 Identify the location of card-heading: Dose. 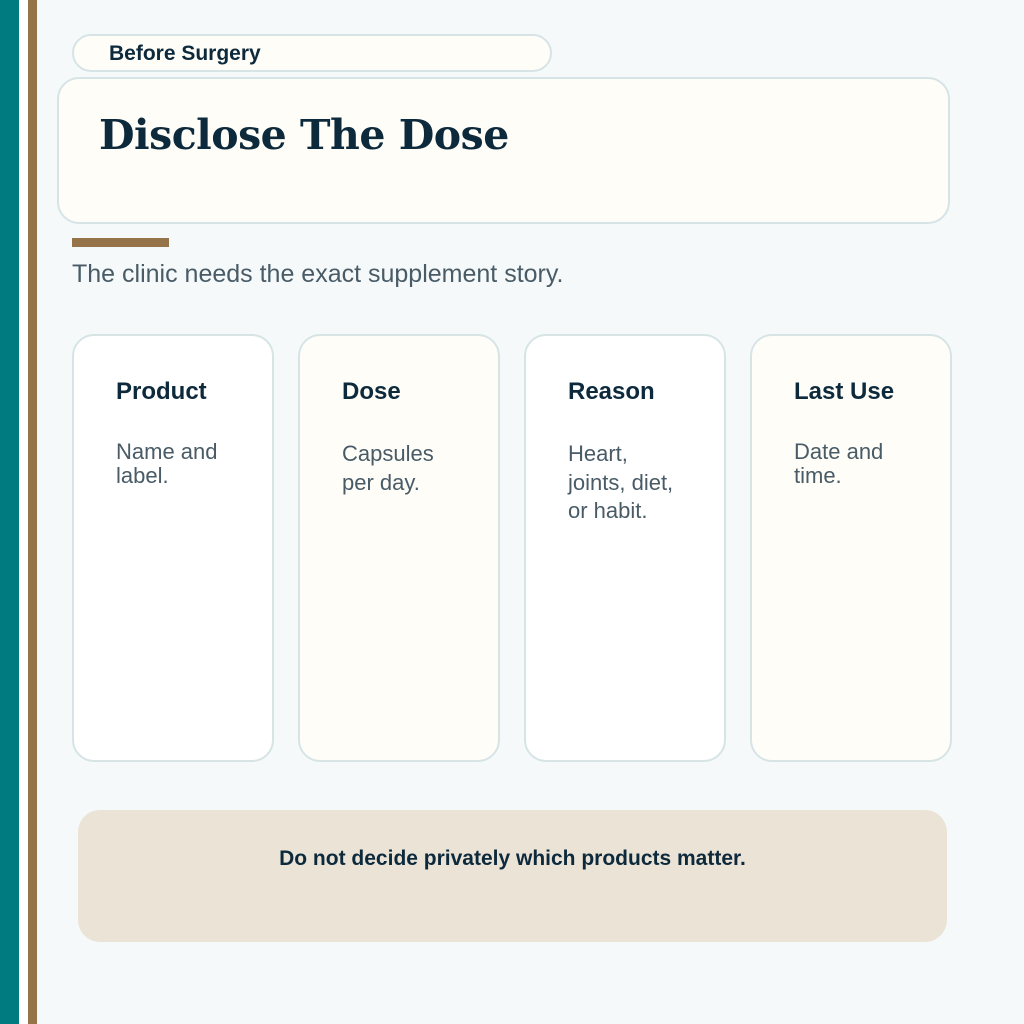
(371, 391).